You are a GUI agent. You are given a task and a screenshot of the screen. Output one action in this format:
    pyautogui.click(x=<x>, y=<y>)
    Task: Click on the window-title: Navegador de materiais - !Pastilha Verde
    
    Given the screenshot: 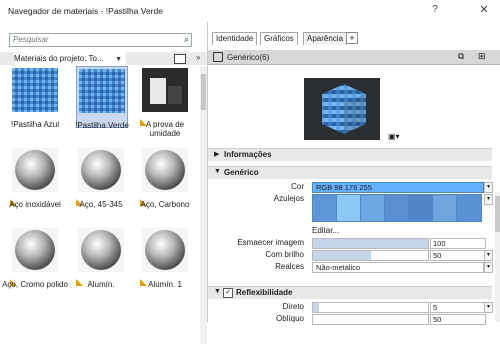 What is the action you would take?
    pyautogui.click(x=85, y=11)
    